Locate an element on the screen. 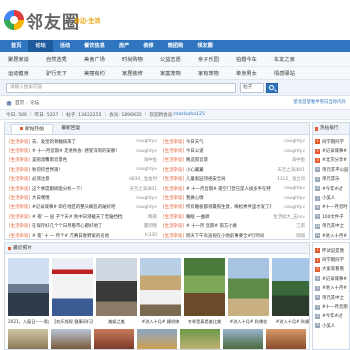 This screenshot has width=350, height=350. hot-item: 5 #进入十月# is located at coordinates (331, 288).